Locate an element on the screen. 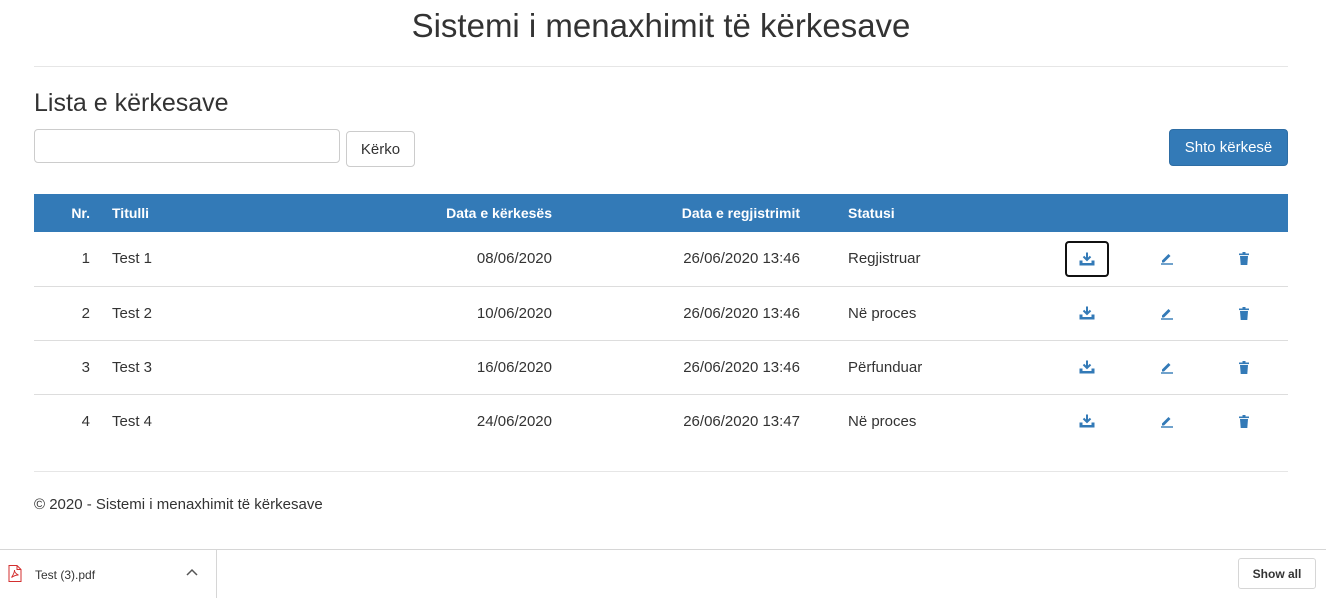 This screenshot has height=598, width=1326. download-item: Test (3).pdf is located at coordinates (108, 574).